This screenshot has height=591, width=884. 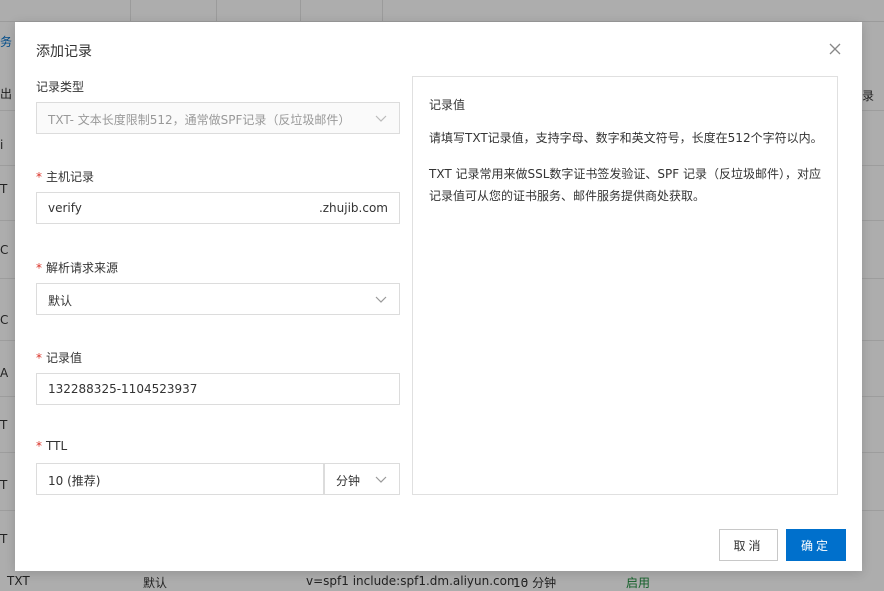 I want to click on host-input: verify .zhujib.com, so click(x=218, y=208).